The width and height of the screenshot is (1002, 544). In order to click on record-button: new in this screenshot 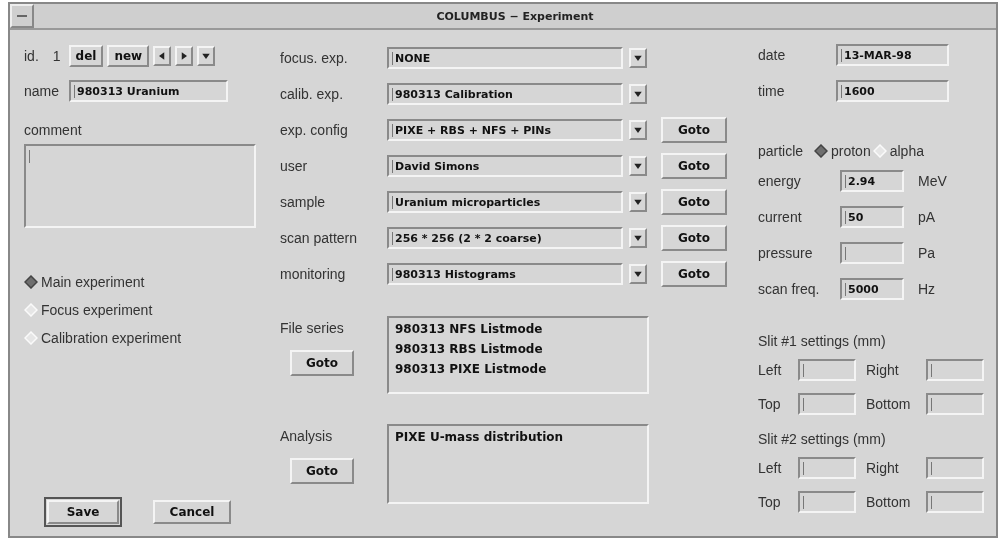, I will do `click(128, 56)`.